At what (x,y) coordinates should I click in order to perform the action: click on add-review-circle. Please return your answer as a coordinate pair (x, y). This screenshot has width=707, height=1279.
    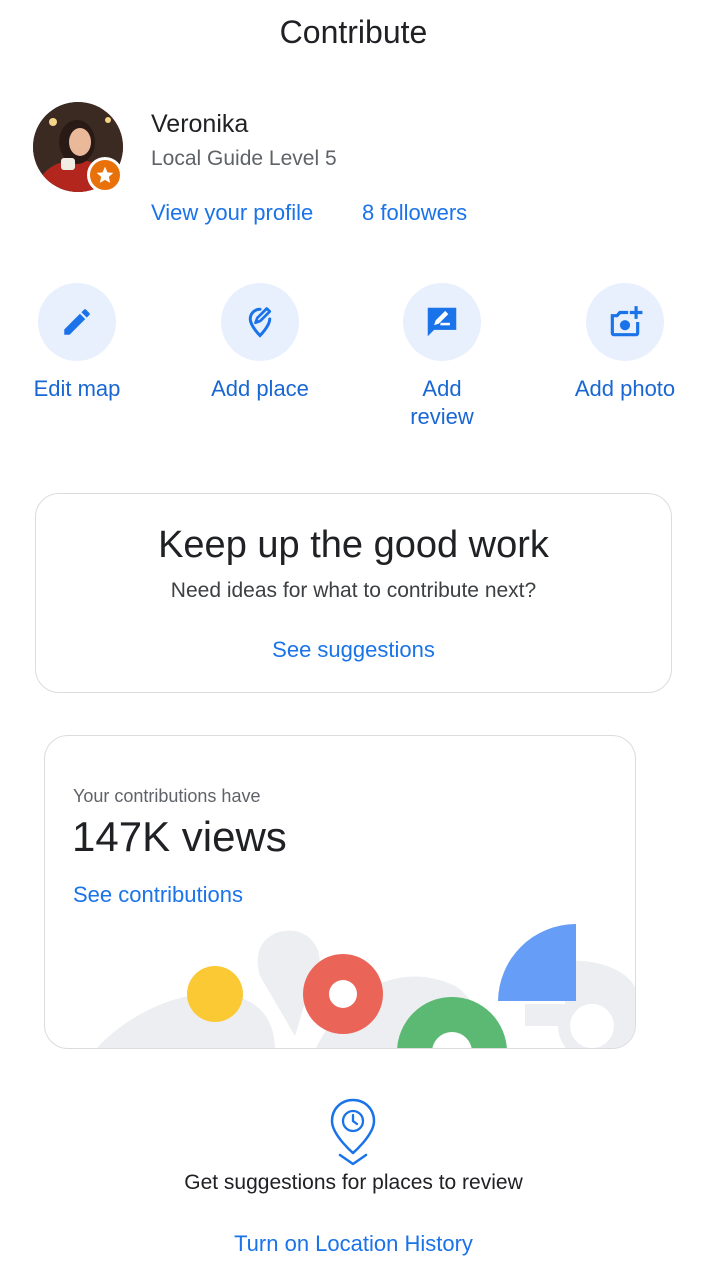
    Looking at the image, I should click on (442, 322).